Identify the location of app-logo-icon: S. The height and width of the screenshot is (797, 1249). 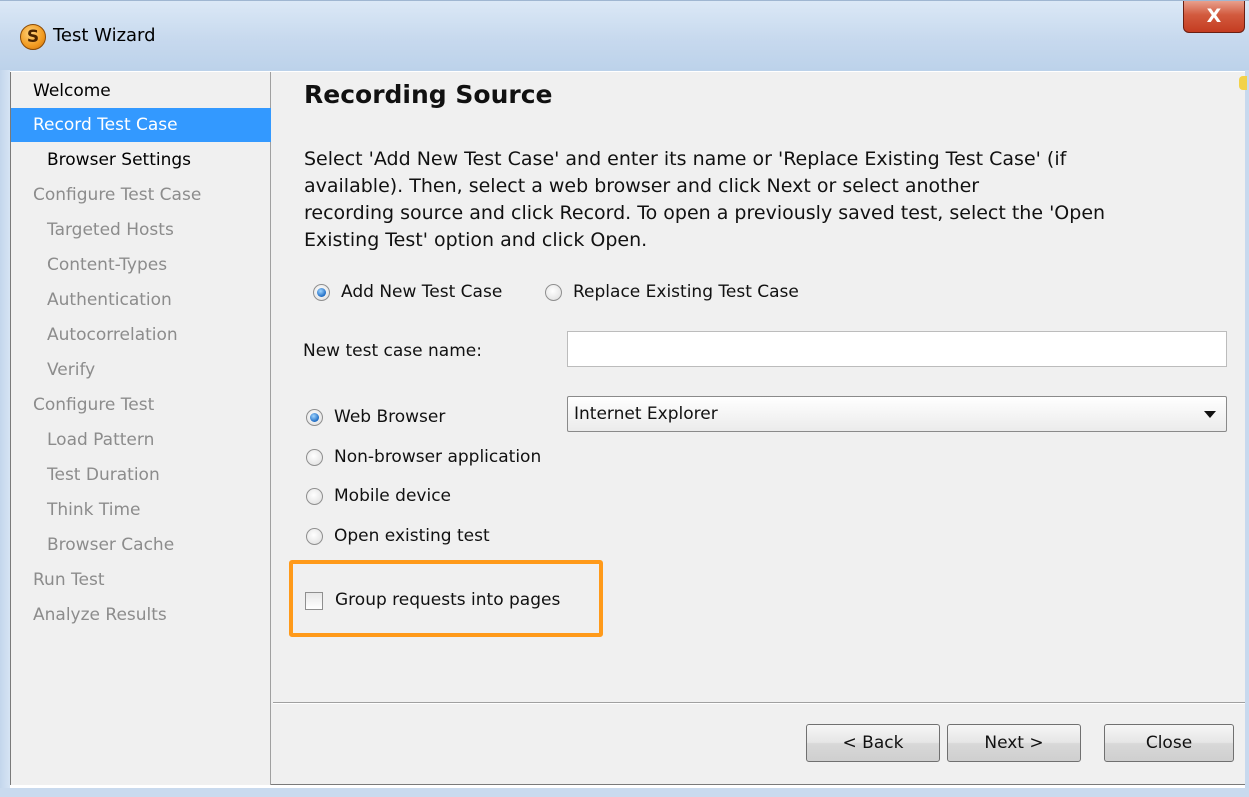
(33, 37).